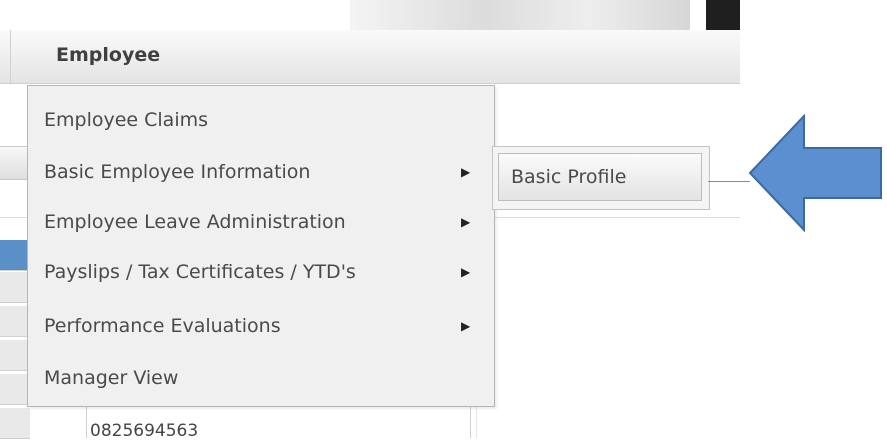  I want to click on menu-item-label: Performance Evaluations, so click(162, 326).